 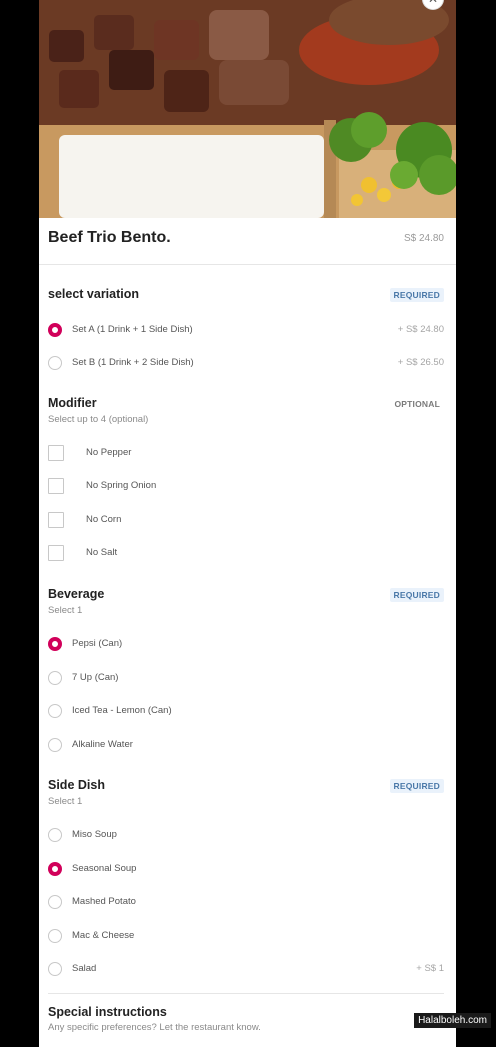 I want to click on option-label: Mac & Cheese, so click(x=103, y=935).